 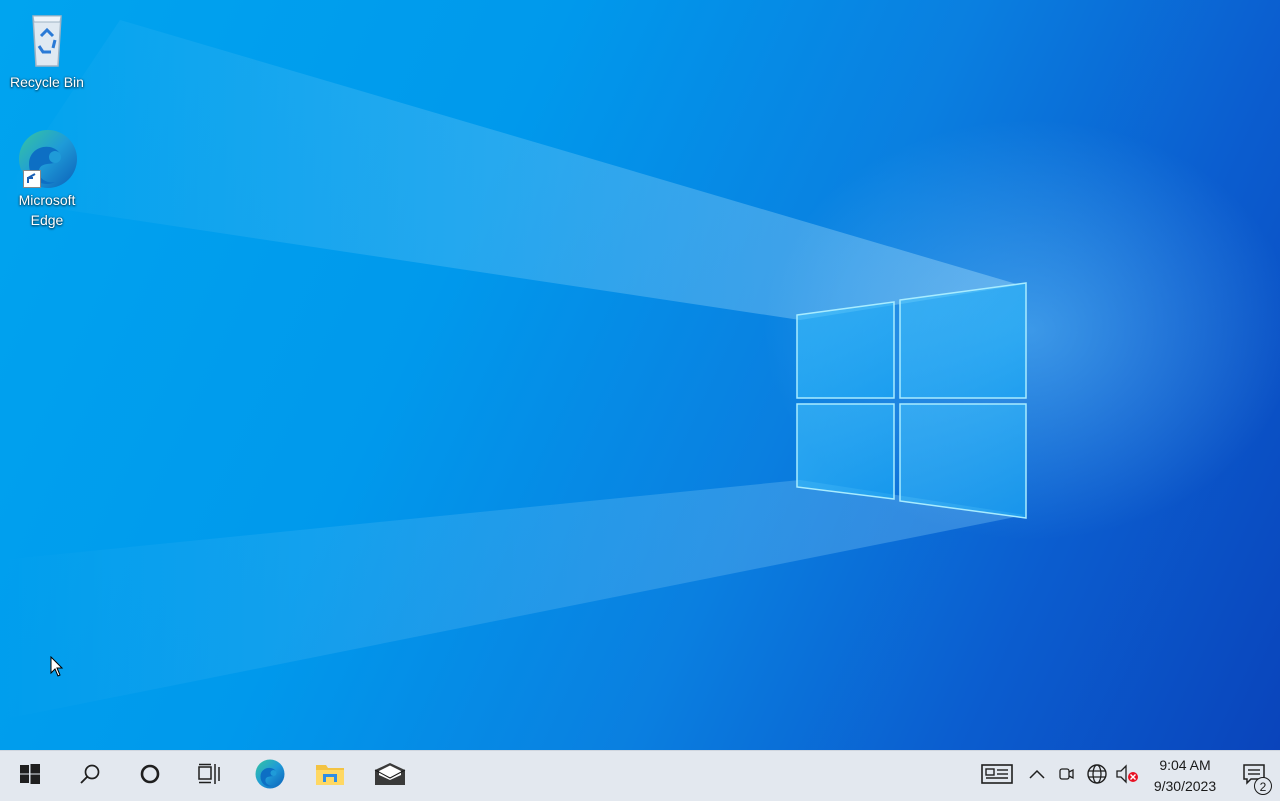 I want to click on taskbar-file-explorer-button, so click(x=330, y=776).